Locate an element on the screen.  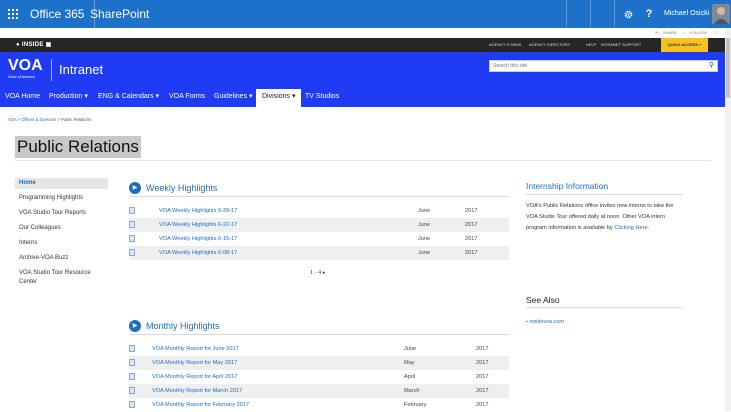
left-nav-archive-voa-buzz: Archive-VOA Buzz is located at coordinates (65, 258).